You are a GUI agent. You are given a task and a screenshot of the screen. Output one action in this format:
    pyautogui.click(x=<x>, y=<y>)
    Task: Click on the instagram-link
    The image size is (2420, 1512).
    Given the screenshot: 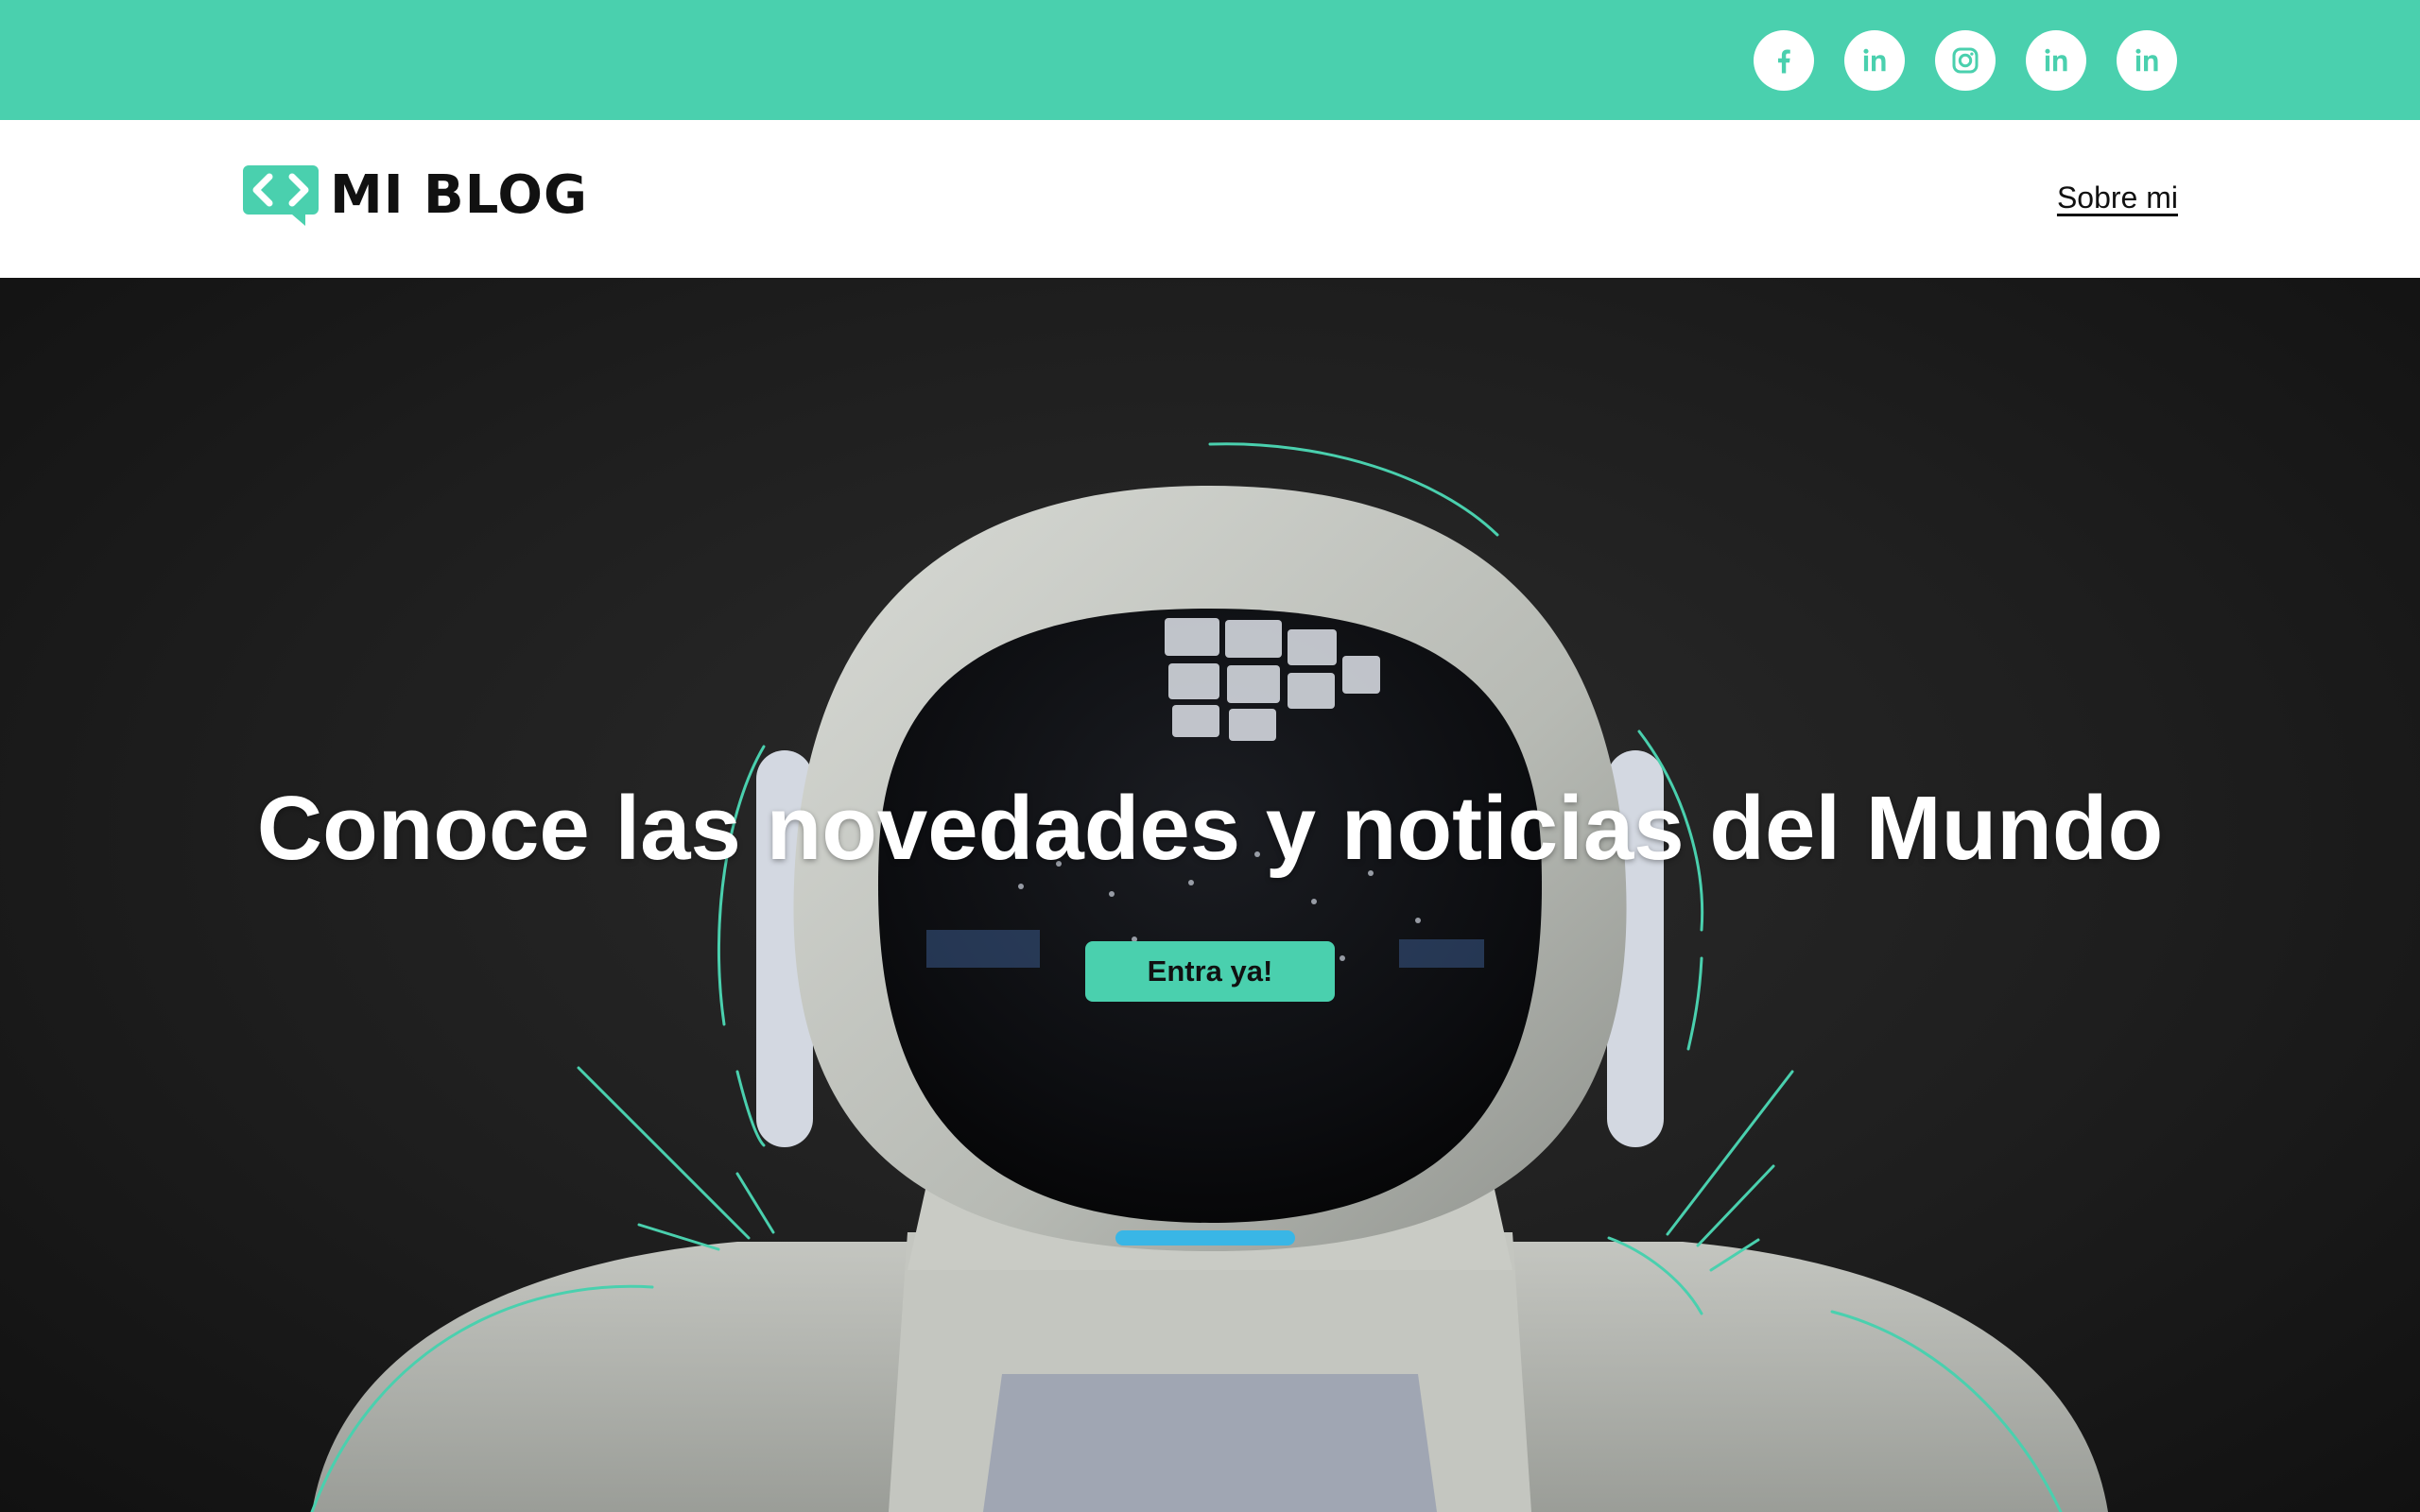 What is the action you would take?
    pyautogui.click(x=1965, y=60)
    